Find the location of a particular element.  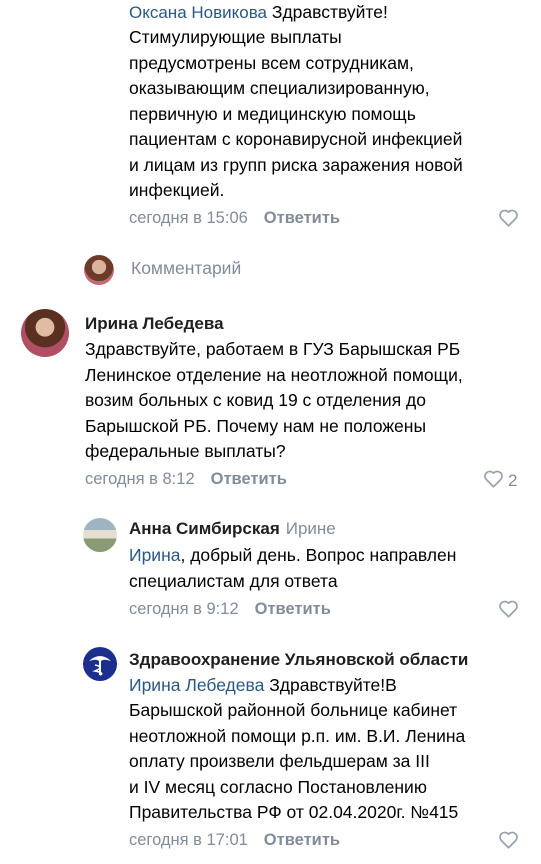

author-name: Оксана Новикова is located at coordinates (198, 12).